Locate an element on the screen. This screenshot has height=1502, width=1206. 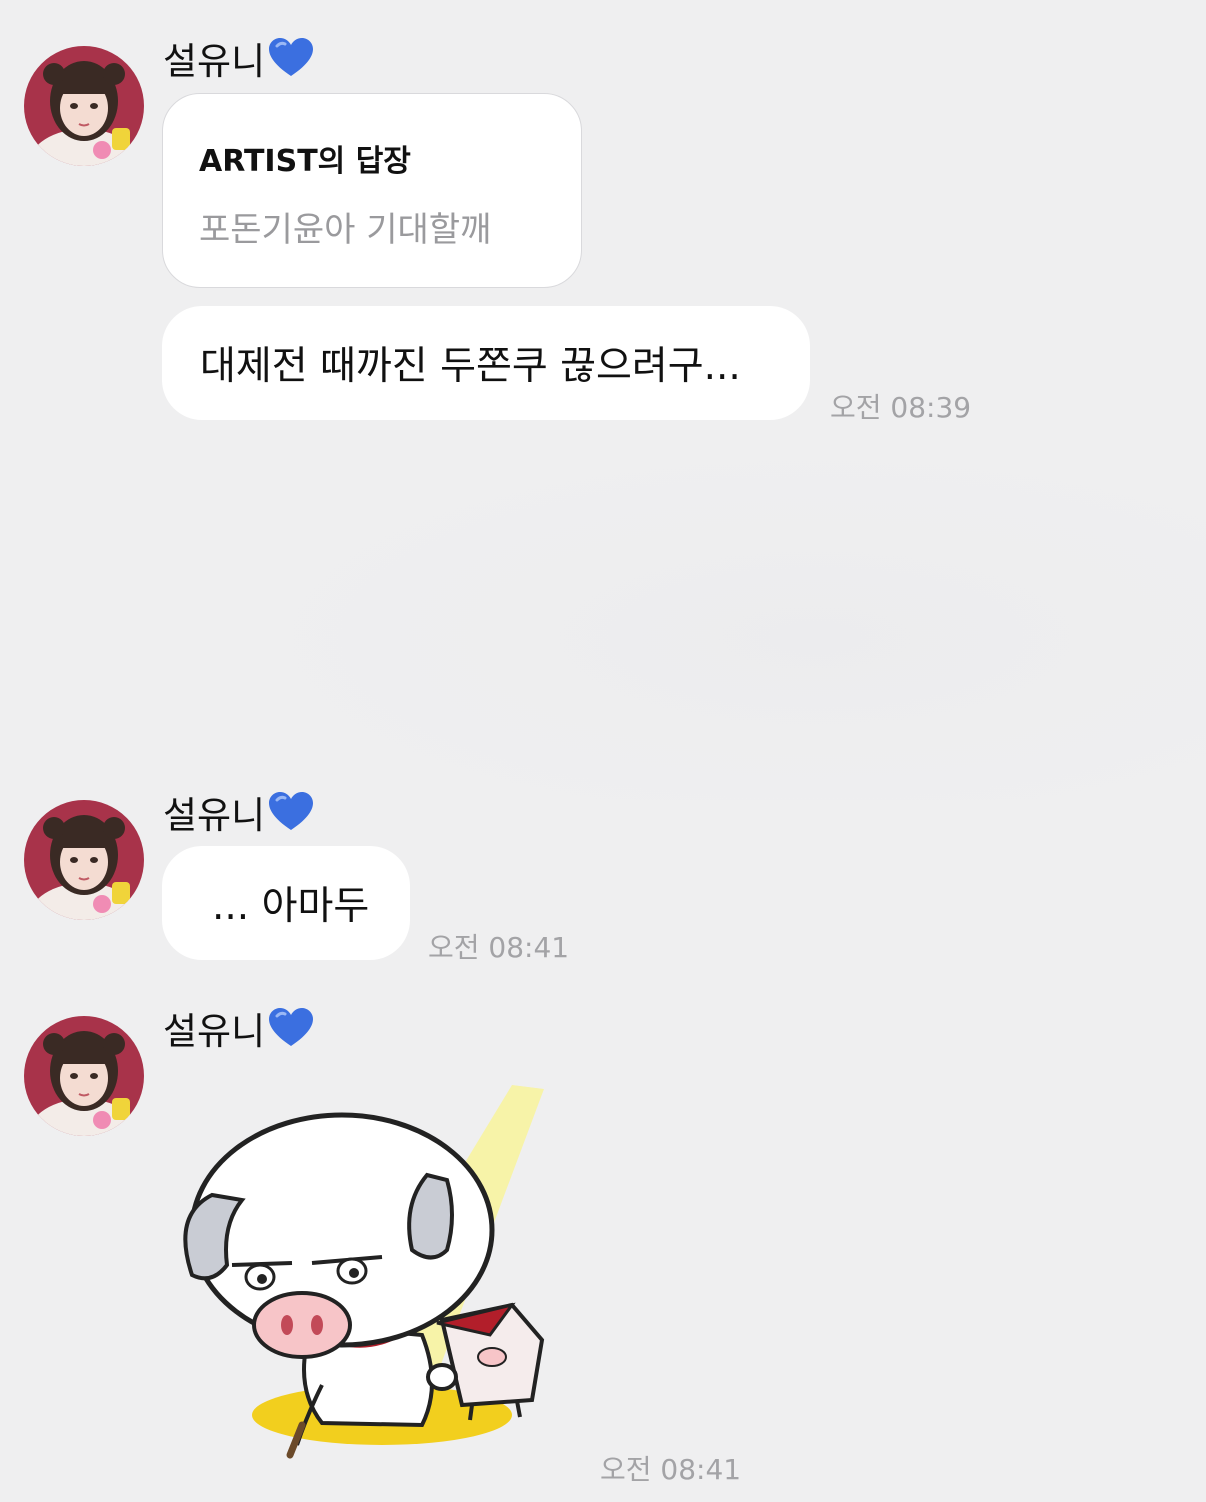
message-timestamp: 오전 08:39 is located at coordinates (901, 407).